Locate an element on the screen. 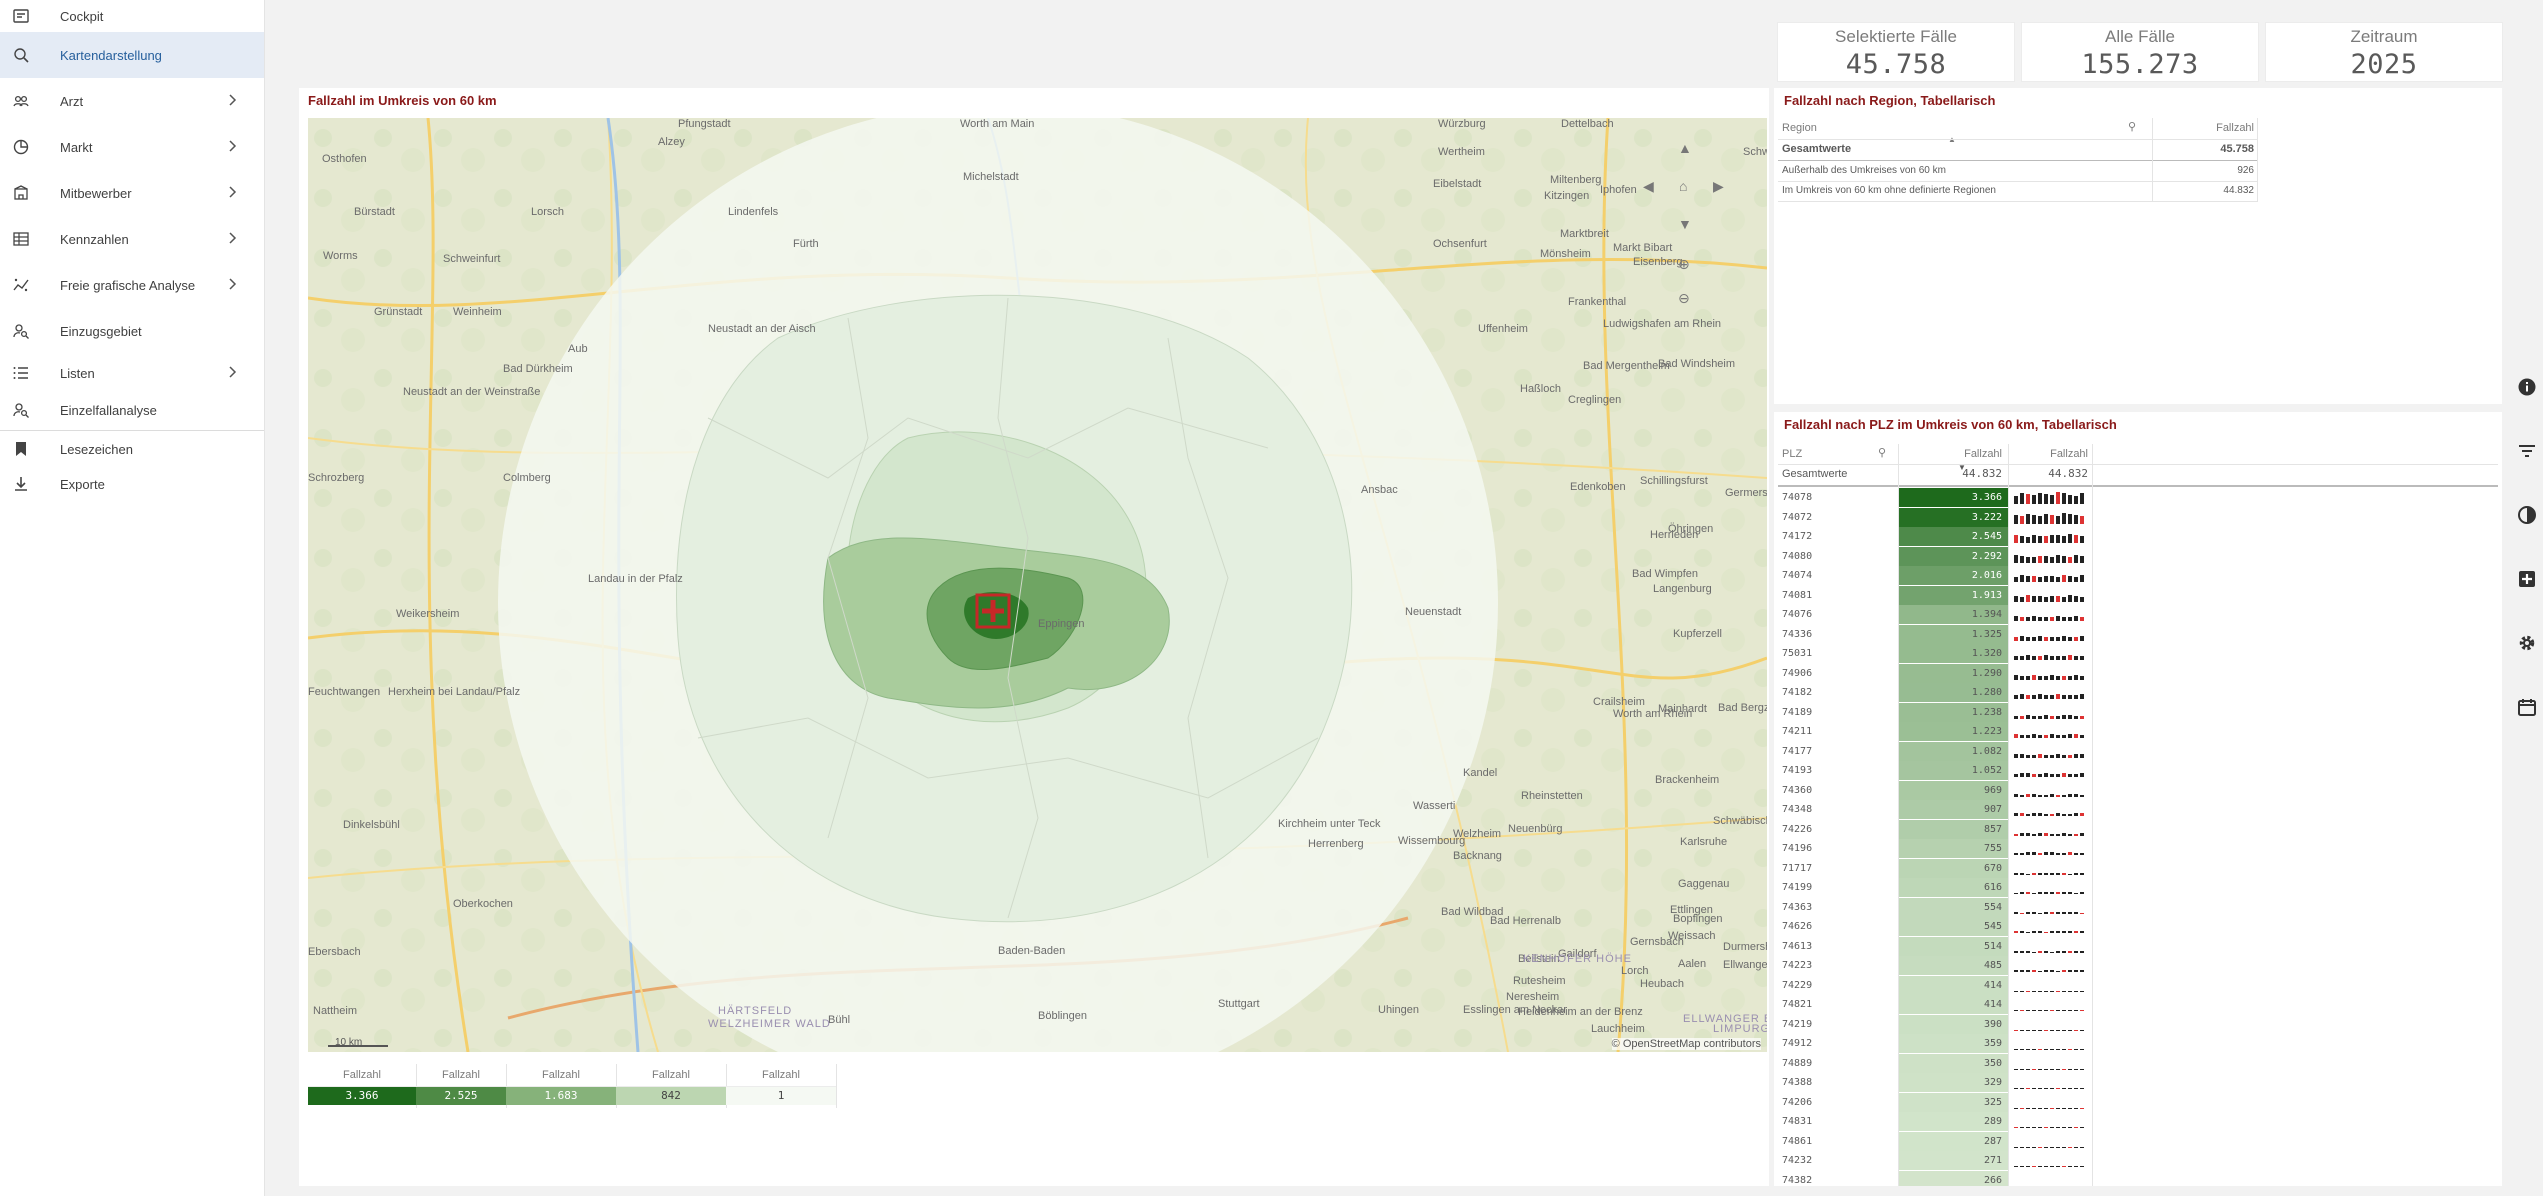  region-header-row: Region ⚲ ▲ Fallzahl is located at coordinates (2018, 130).